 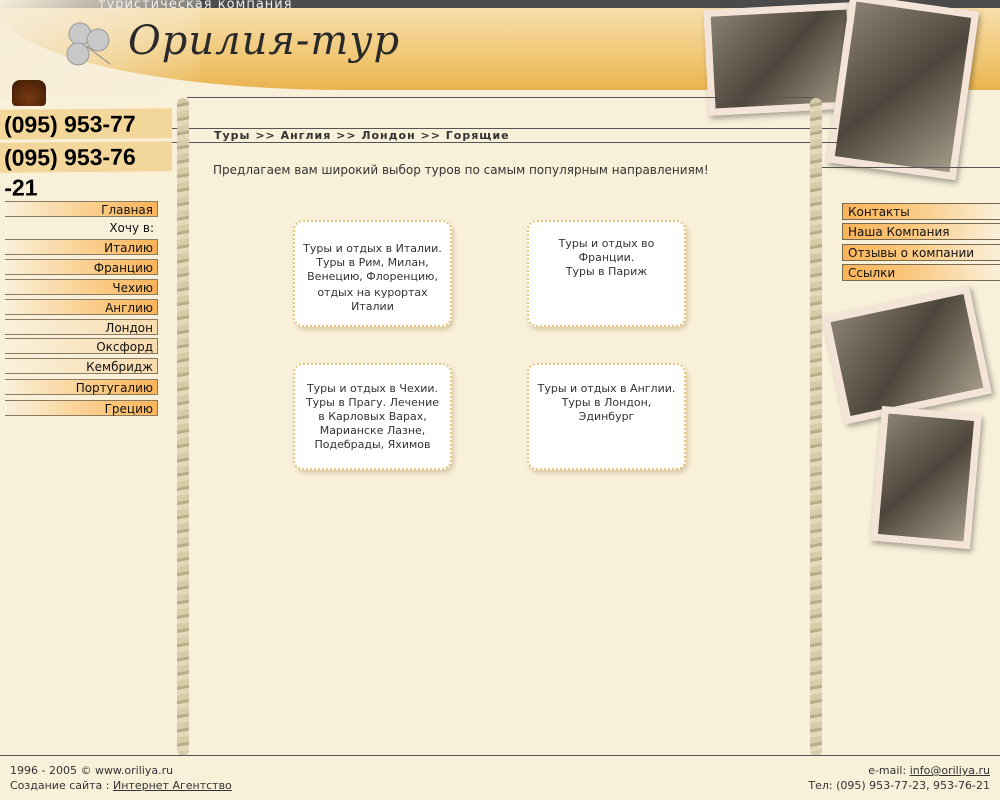 I want to click on clover-logo-icon, so click(x=88, y=44).